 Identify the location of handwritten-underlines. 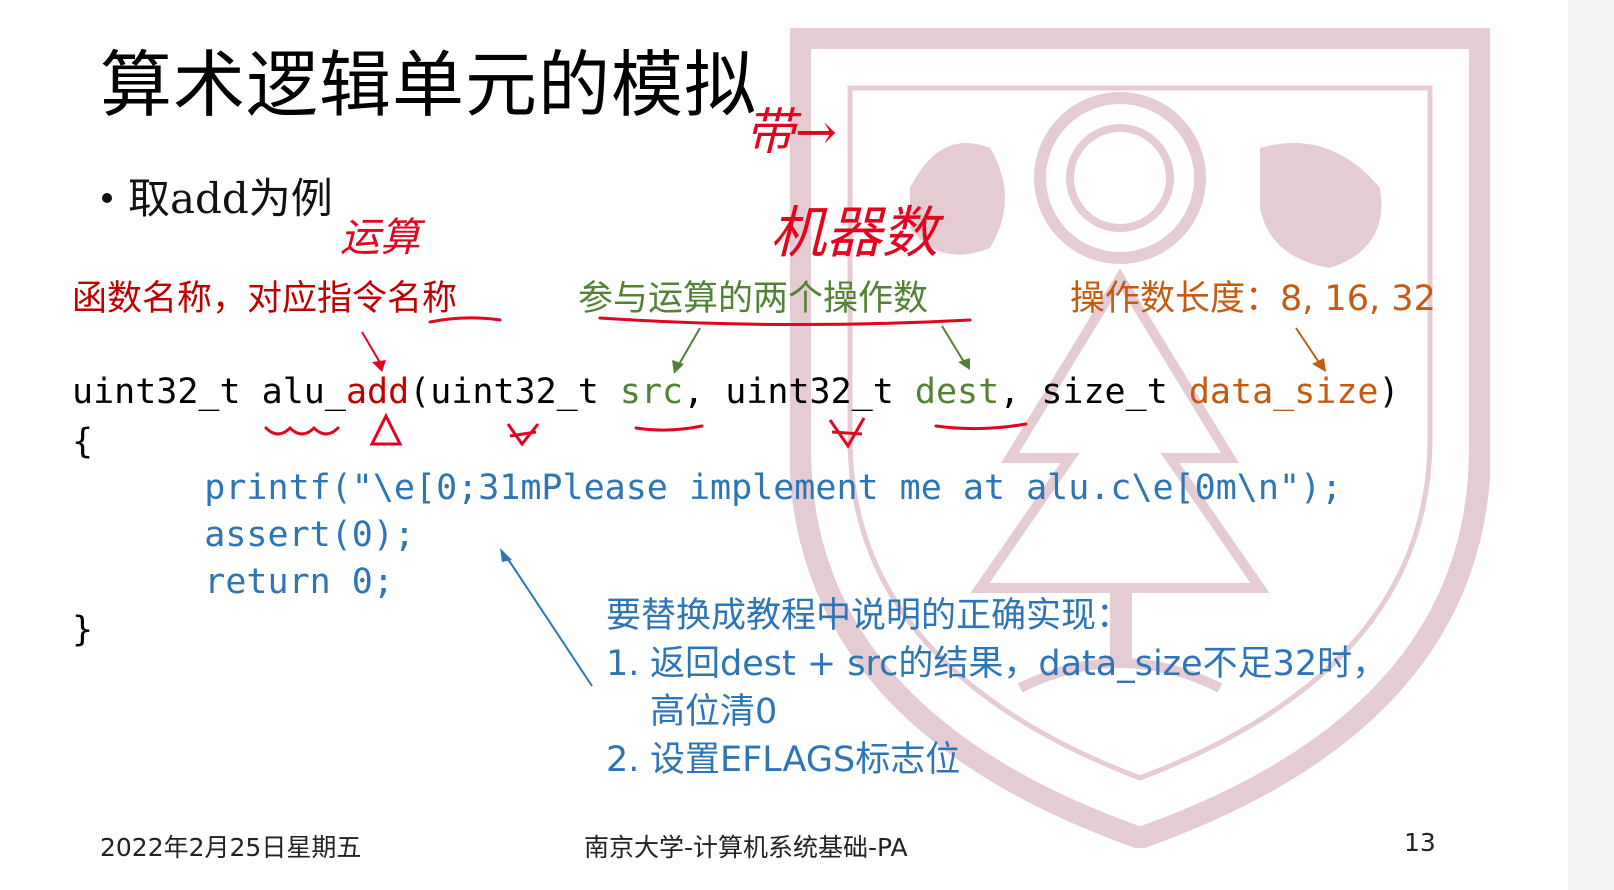
(646, 376).